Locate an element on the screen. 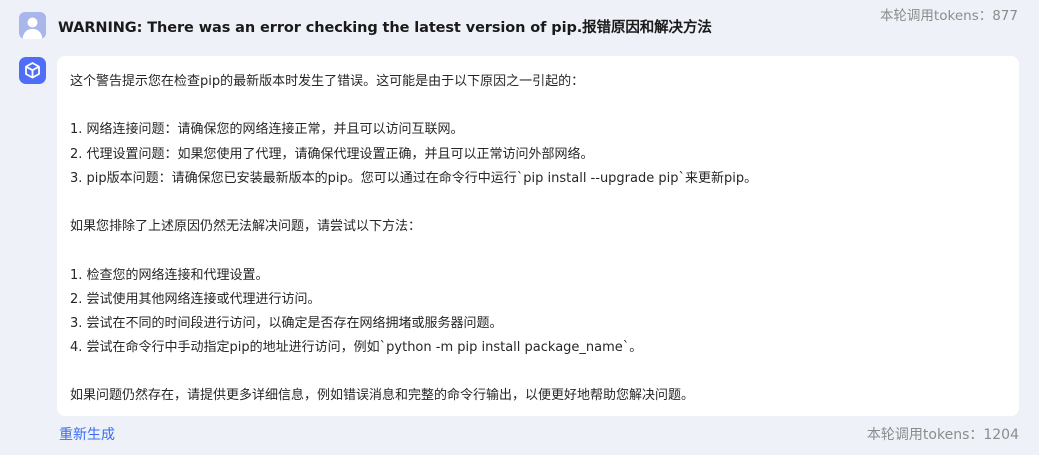 The height and width of the screenshot is (455, 1039). question-token-count: 本轮调用tokens：877 is located at coordinates (948, 16).